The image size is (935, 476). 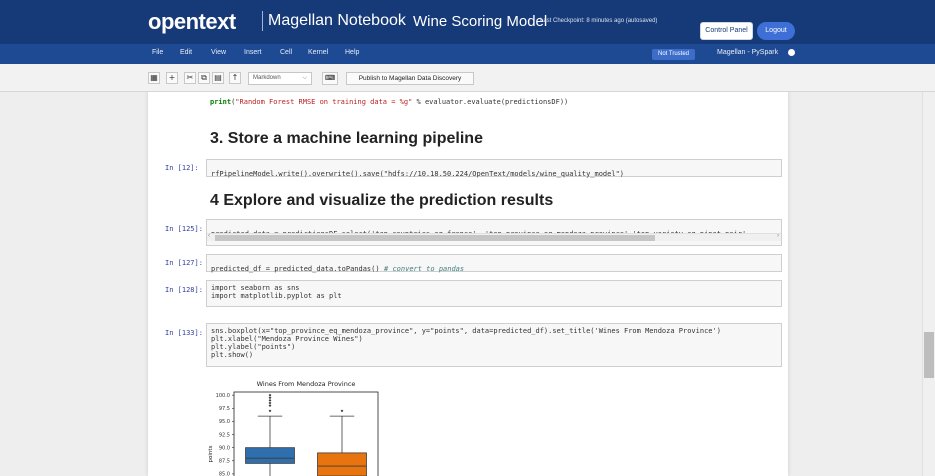 What do you see at coordinates (184, 290) in the screenshot?
I see `cell-prompt-128: In [128]:` at bounding box center [184, 290].